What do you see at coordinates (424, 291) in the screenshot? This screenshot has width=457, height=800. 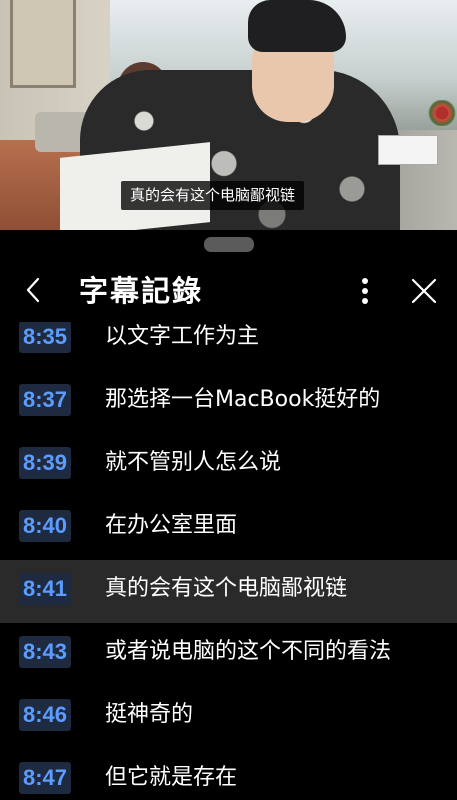 I see `close-icon` at bounding box center [424, 291].